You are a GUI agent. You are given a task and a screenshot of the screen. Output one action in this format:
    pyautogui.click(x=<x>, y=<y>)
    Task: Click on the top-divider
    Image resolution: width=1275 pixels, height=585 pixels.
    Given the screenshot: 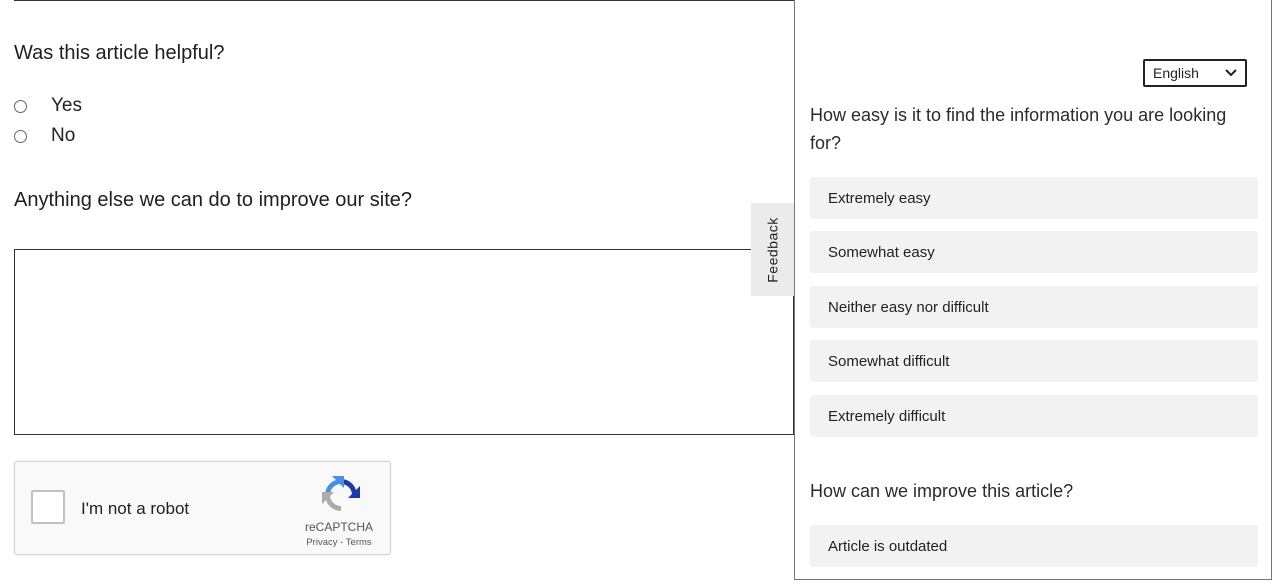 What is the action you would take?
    pyautogui.click(x=404, y=0)
    